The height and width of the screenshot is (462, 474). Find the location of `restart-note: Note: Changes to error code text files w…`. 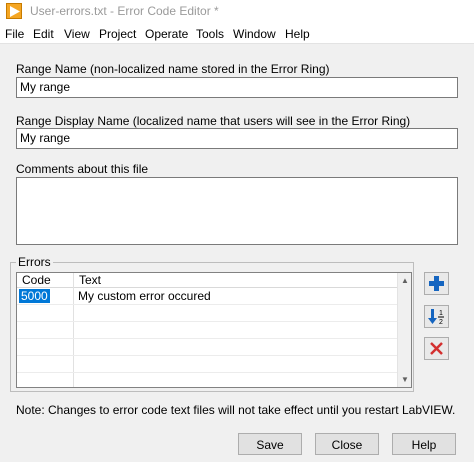

restart-note: Note: Changes to error code text files w… is located at coordinates (236, 410).